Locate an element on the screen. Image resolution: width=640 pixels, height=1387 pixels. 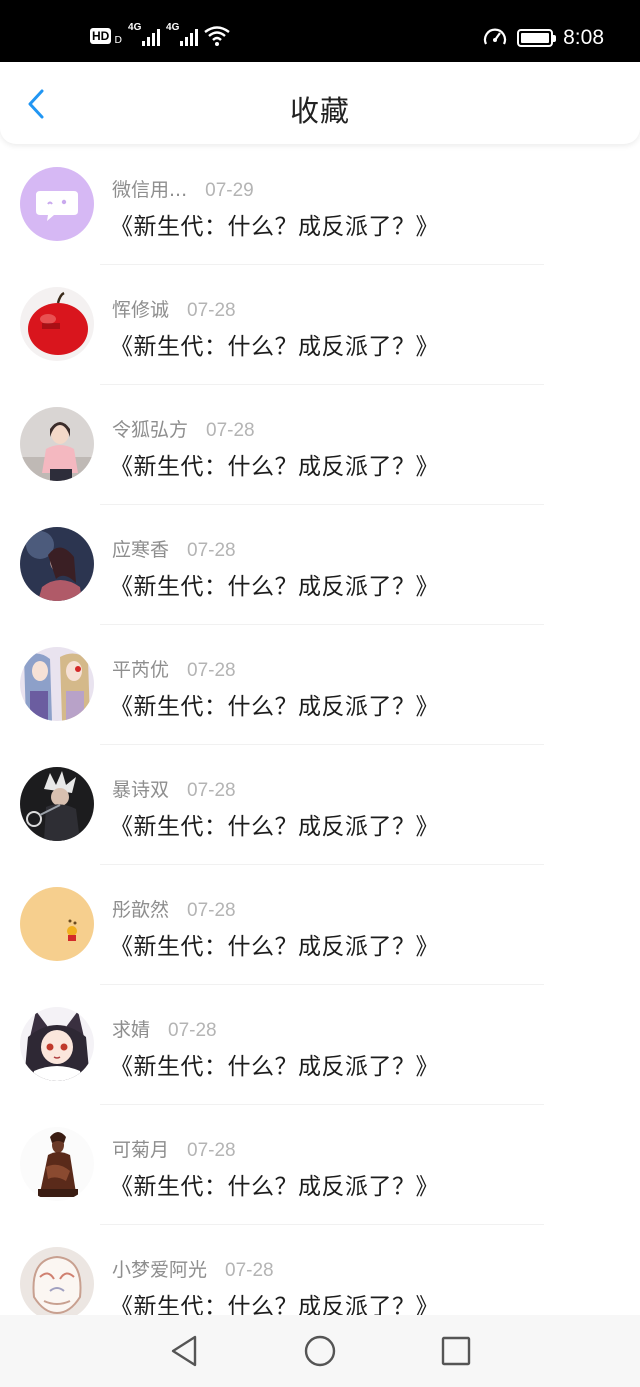
username: 求婧 is located at coordinates (131, 1030).